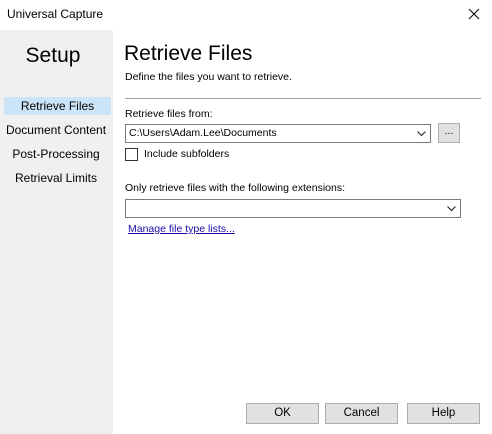 The width and height of the screenshot is (492, 434). Describe the element at coordinates (278, 133) in the screenshot. I see `retrieve-from-combobox: C:\Users\Adam.Lee\Documents` at that location.